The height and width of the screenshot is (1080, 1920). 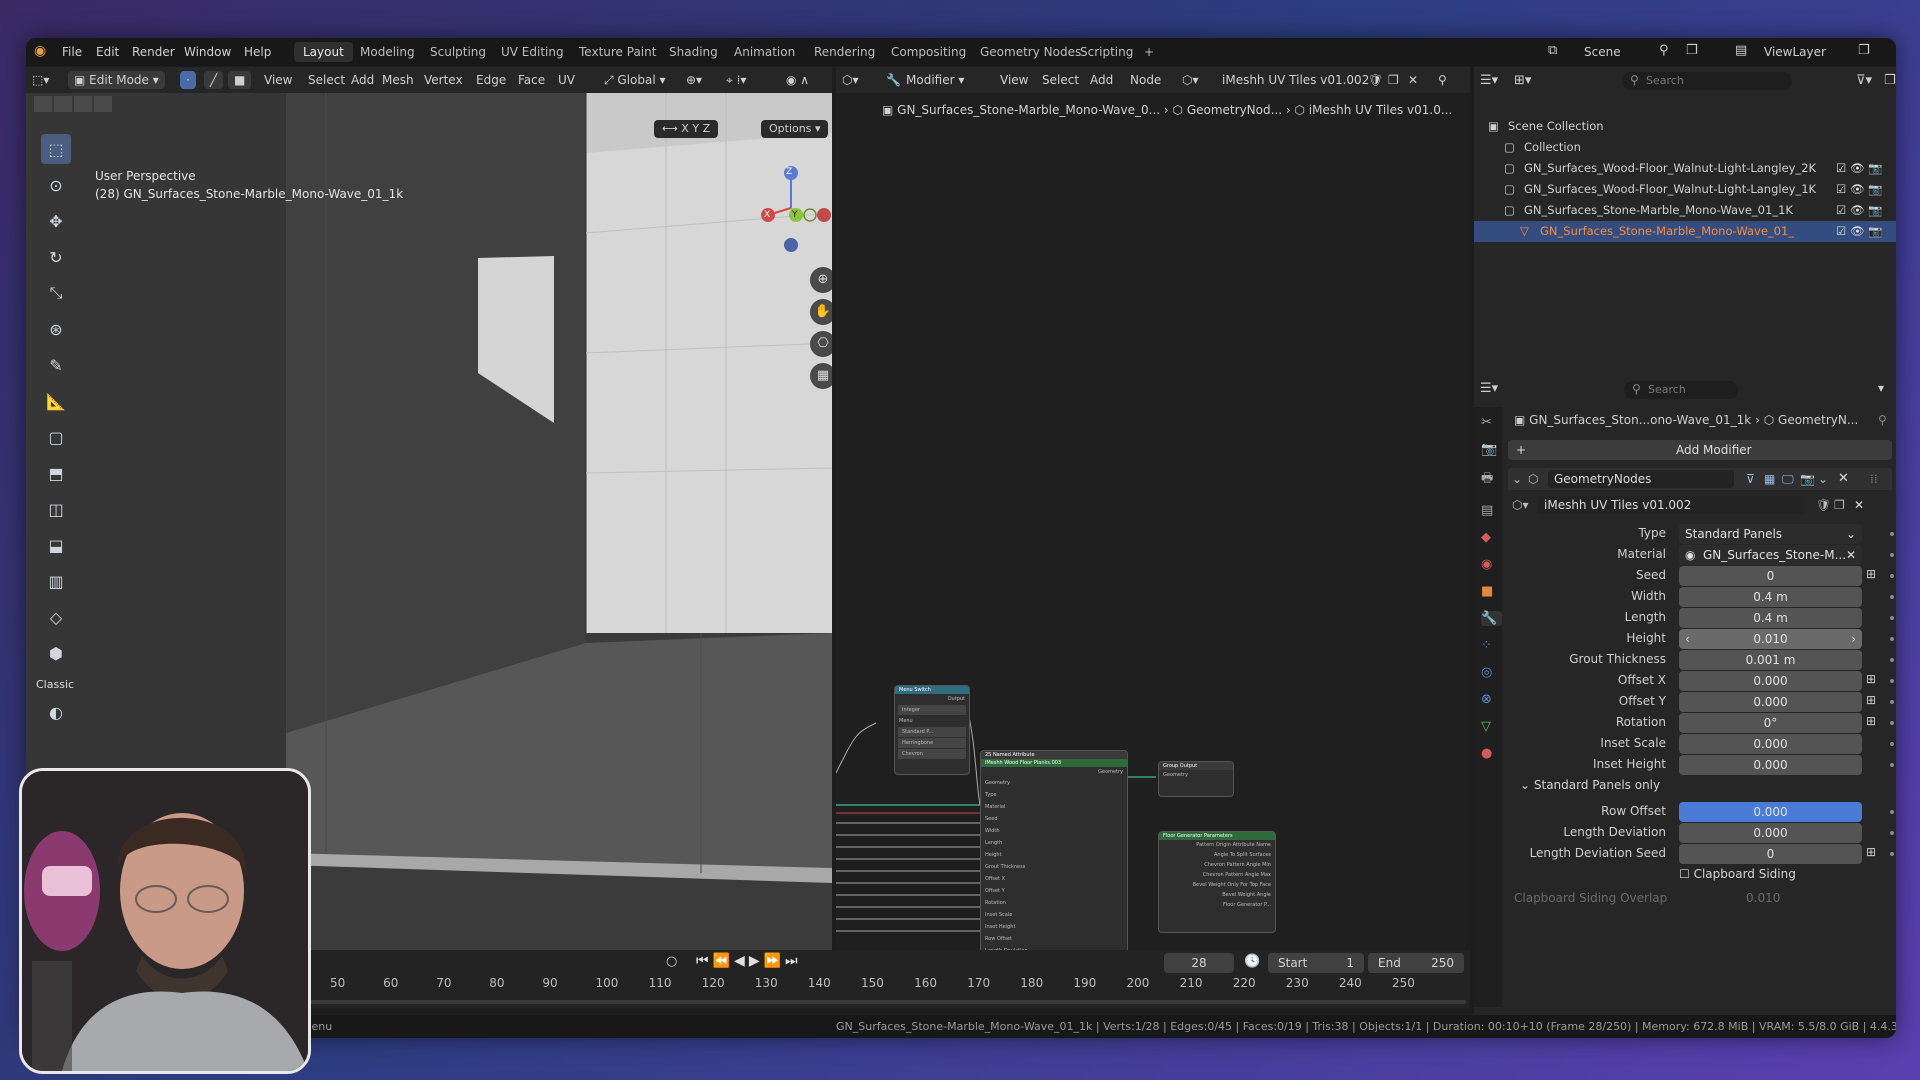 I want to click on select-box-icon: ⬚, so click(x=56, y=149).